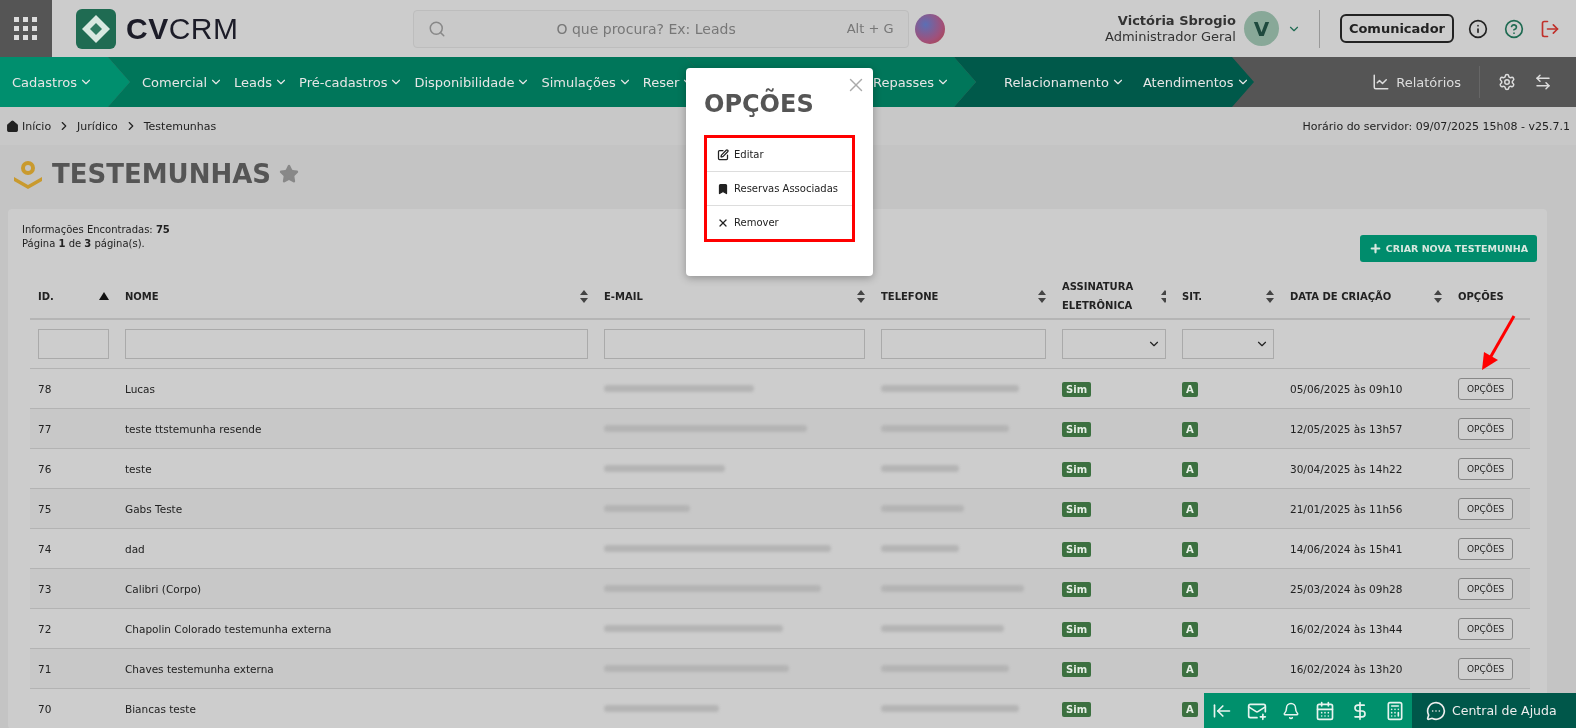 The image size is (1576, 728). What do you see at coordinates (12, 126) in the screenshot?
I see `home-icon` at bounding box center [12, 126].